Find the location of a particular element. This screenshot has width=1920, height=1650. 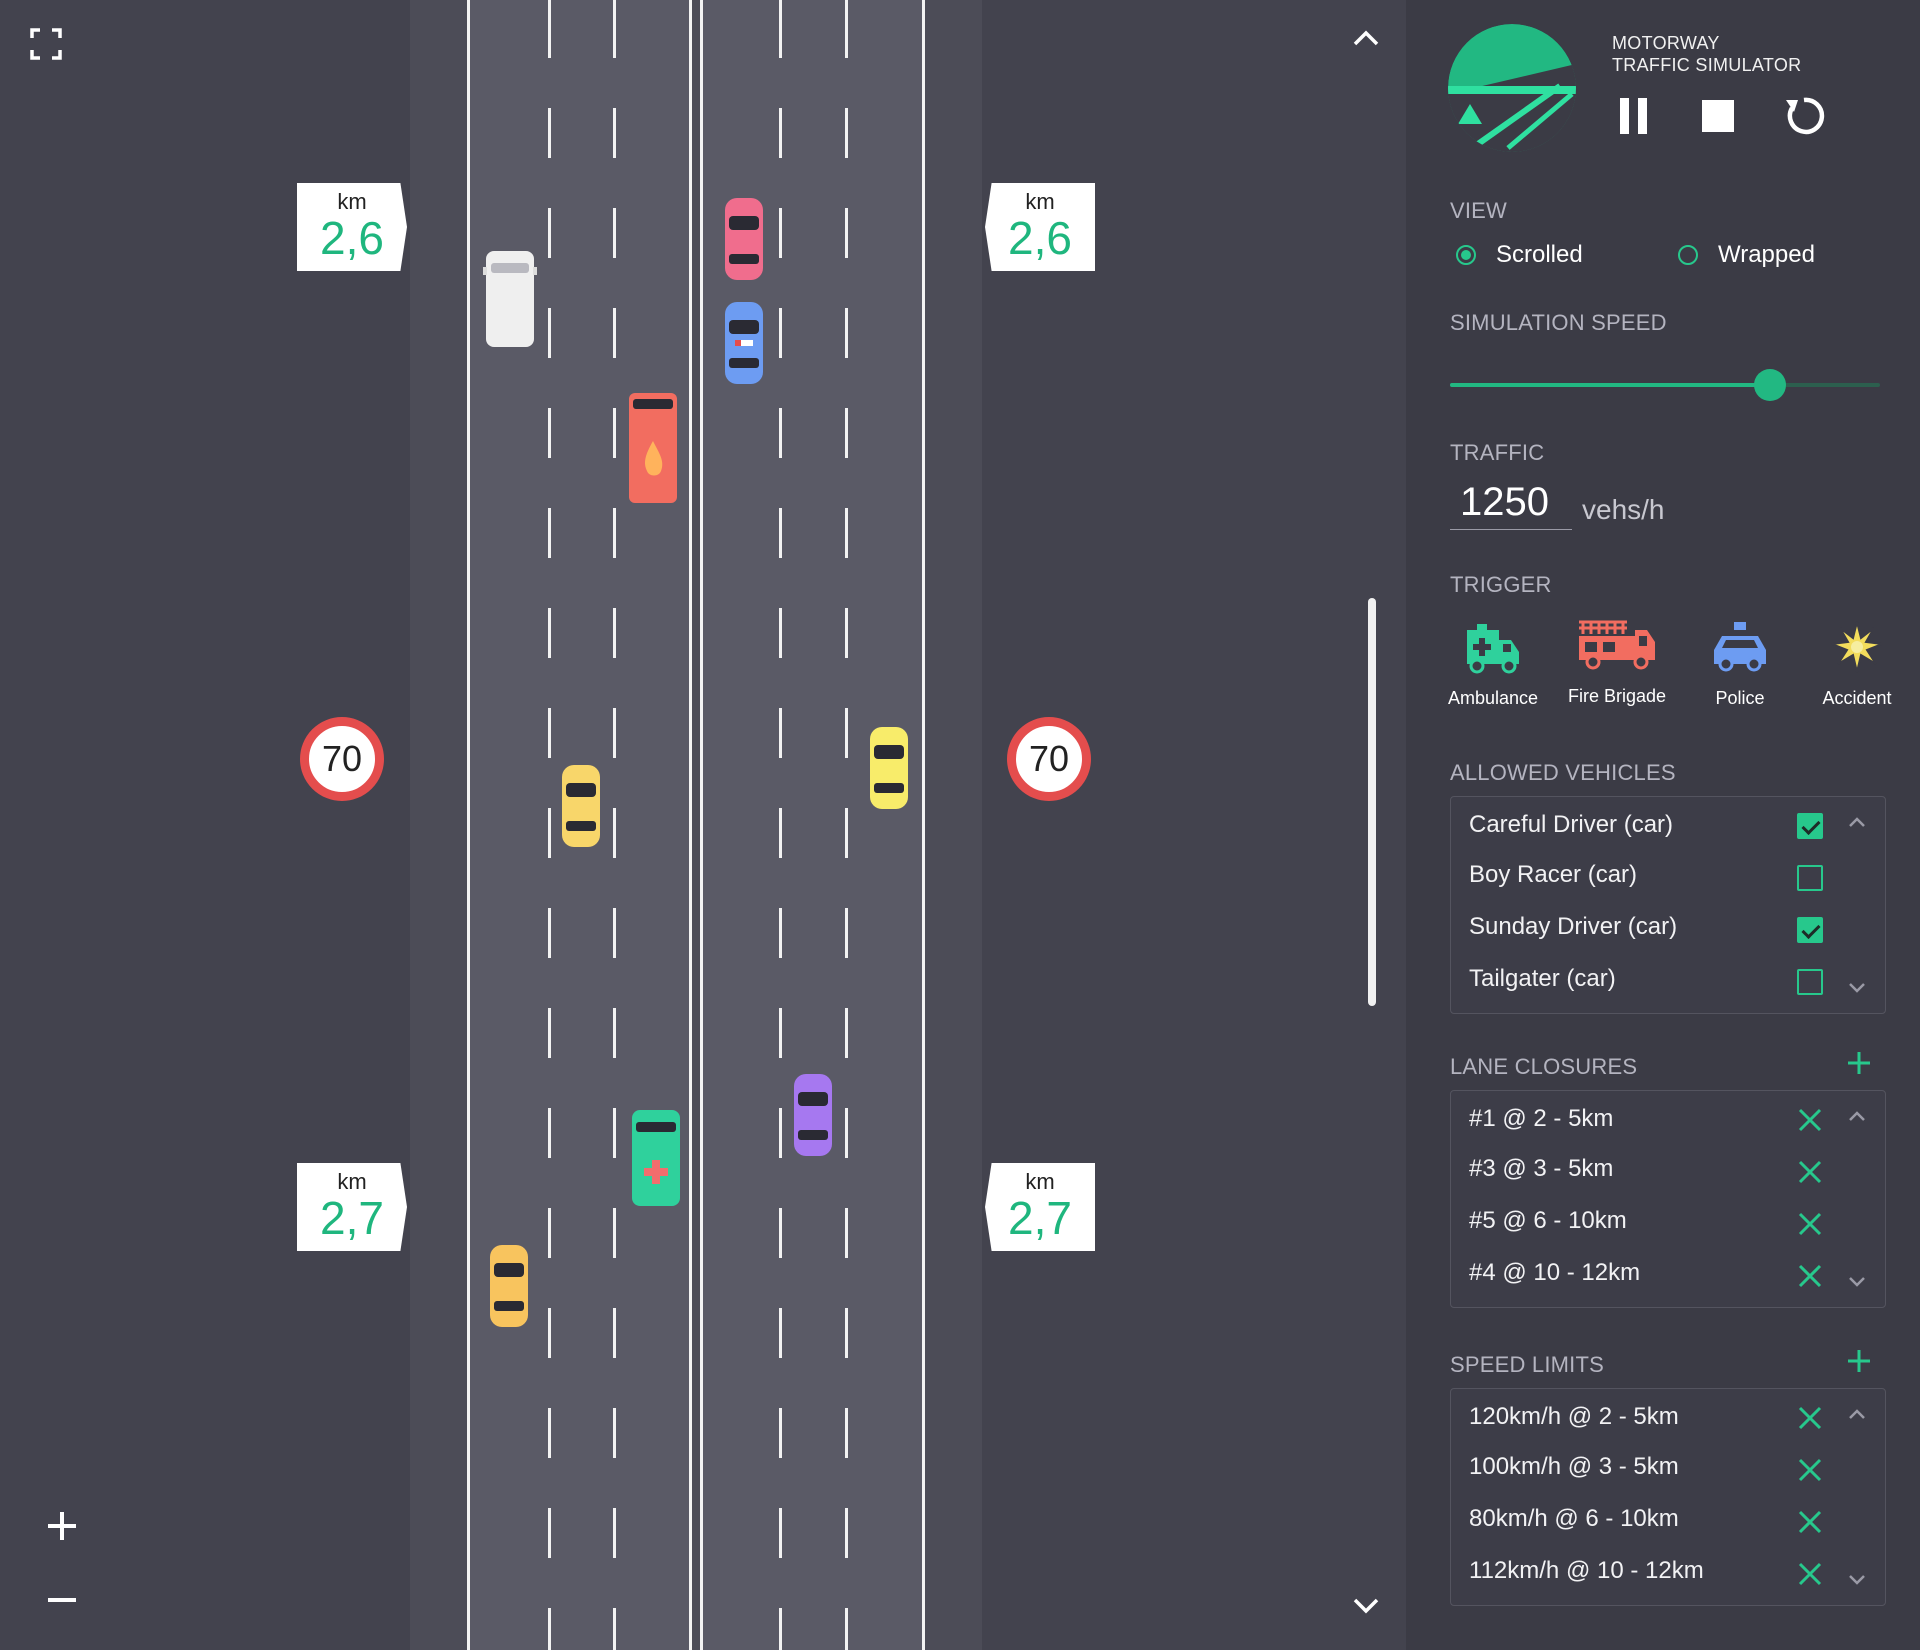

app-title: MOTORWAY TRAFFIC SIMULATOR is located at coordinates (1706, 54).